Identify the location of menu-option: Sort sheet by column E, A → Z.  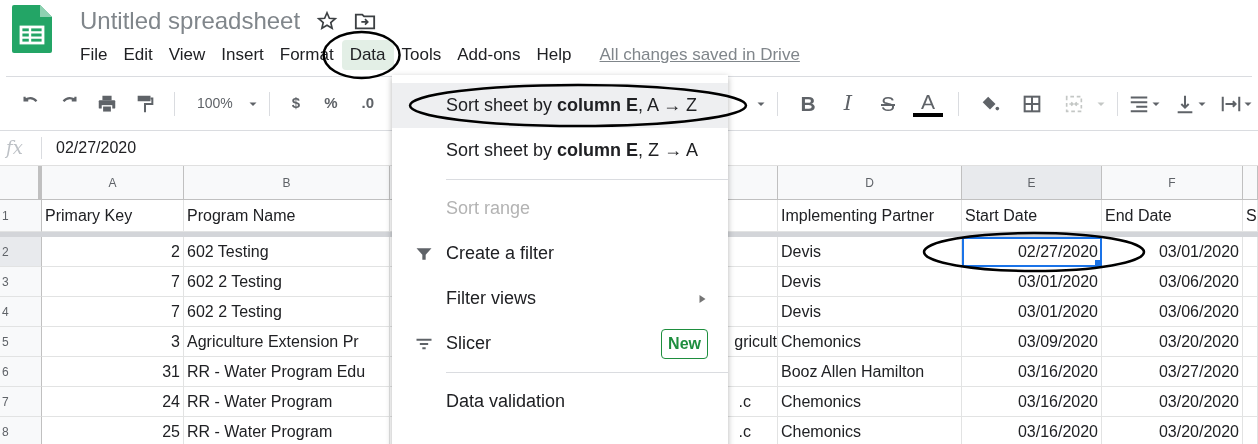
(560, 105).